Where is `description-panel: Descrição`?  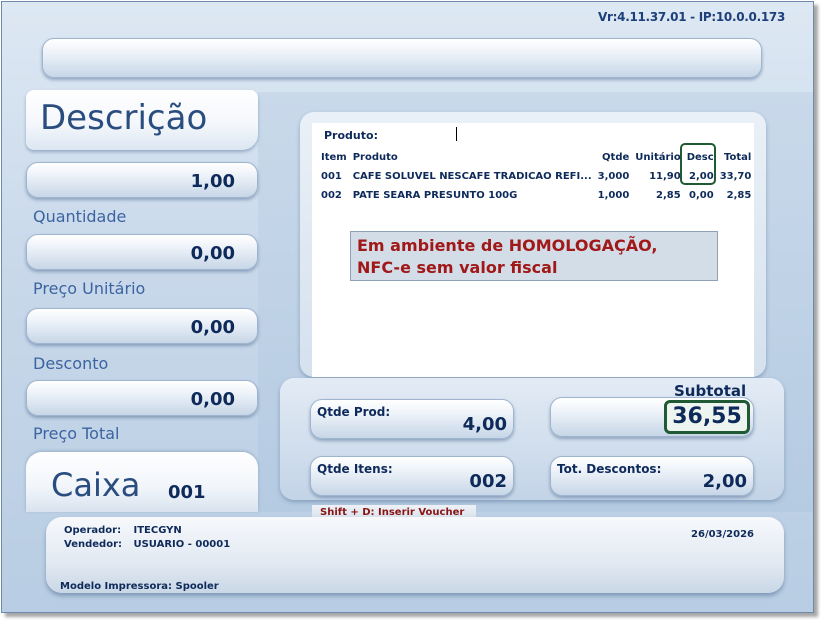 description-panel: Descrição is located at coordinates (142, 120).